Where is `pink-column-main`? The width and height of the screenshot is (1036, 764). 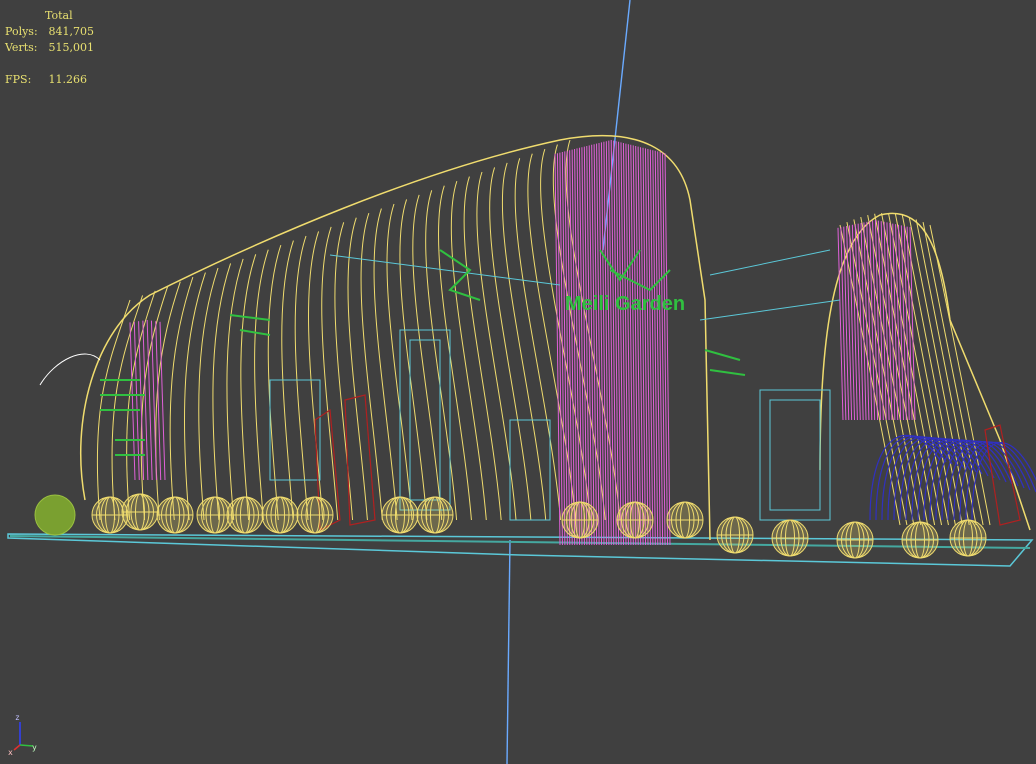 pink-column-main is located at coordinates (612, 342).